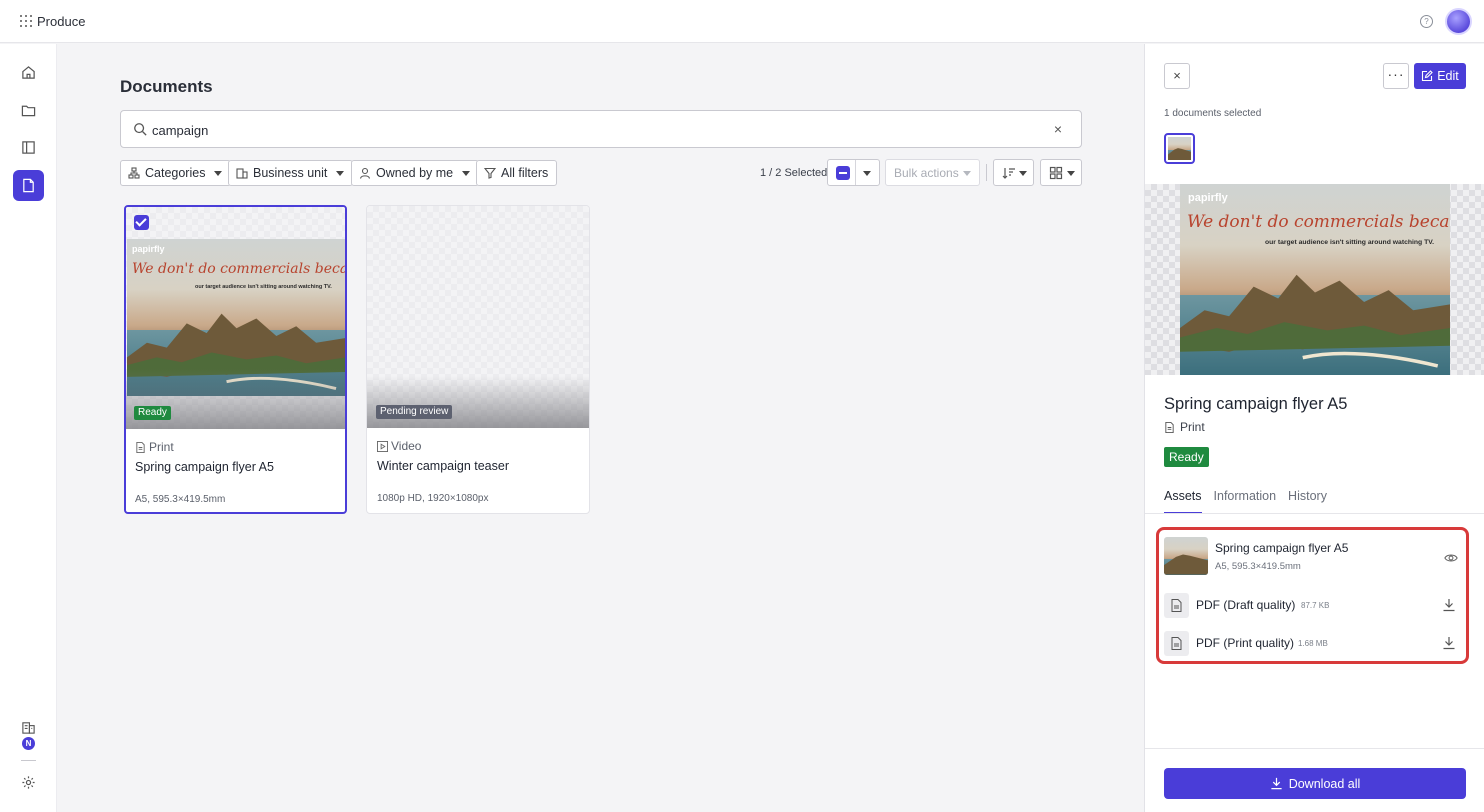 Image resolution: width=1484 pixels, height=812 pixels. I want to click on asset-thumbnail, so click(1186, 556).